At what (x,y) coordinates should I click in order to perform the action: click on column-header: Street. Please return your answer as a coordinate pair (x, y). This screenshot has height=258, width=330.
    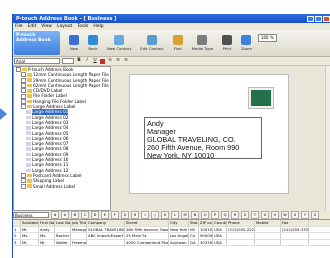
    Looking at the image, I should click on (147, 223).